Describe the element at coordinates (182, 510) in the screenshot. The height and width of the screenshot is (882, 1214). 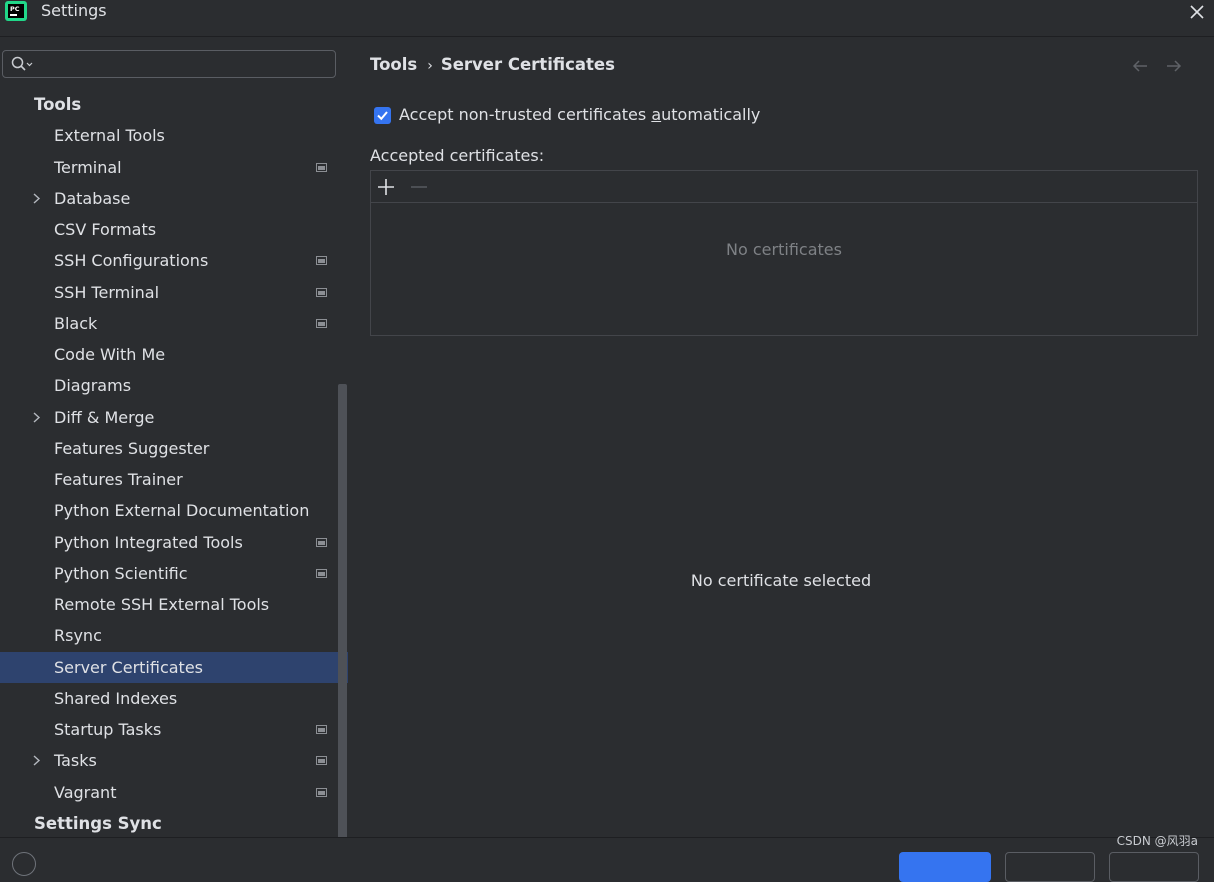
I see `sidebar-item-label: Python External Documentation` at that location.